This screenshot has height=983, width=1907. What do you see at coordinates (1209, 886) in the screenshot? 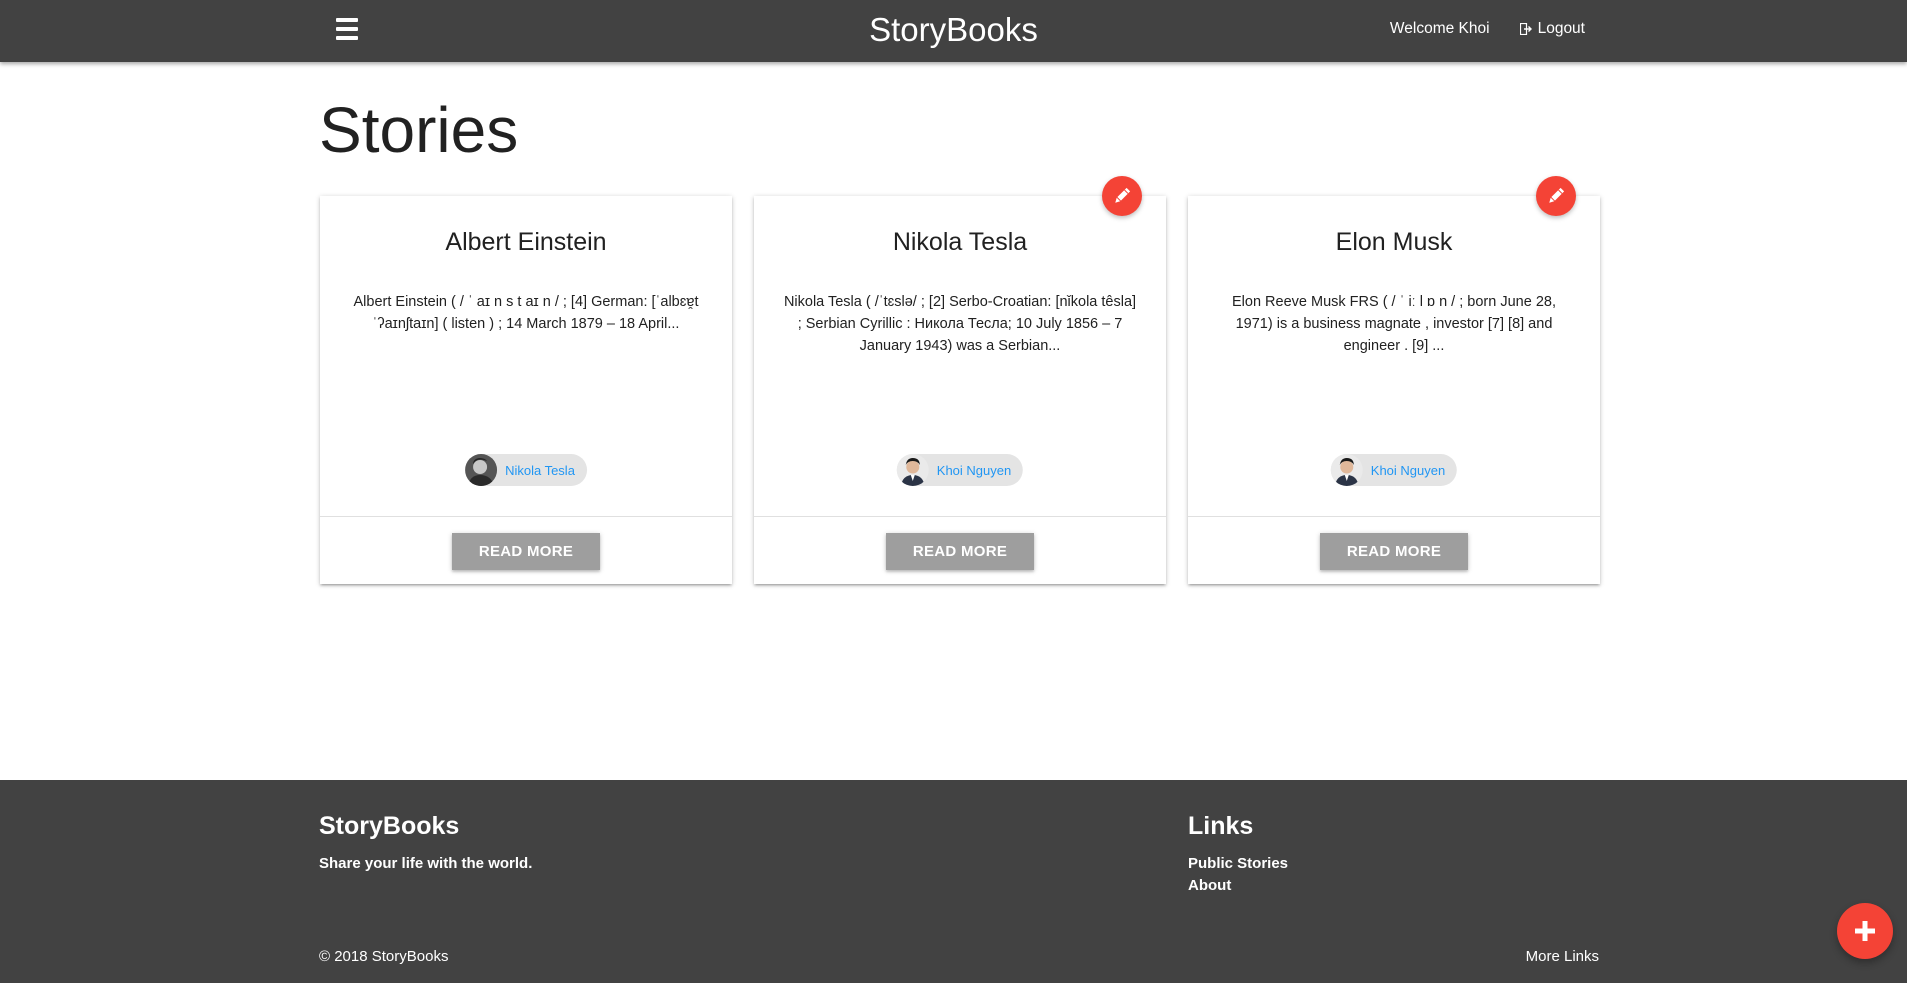
I see `footer-link-about: About` at bounding box center [1209, 886].